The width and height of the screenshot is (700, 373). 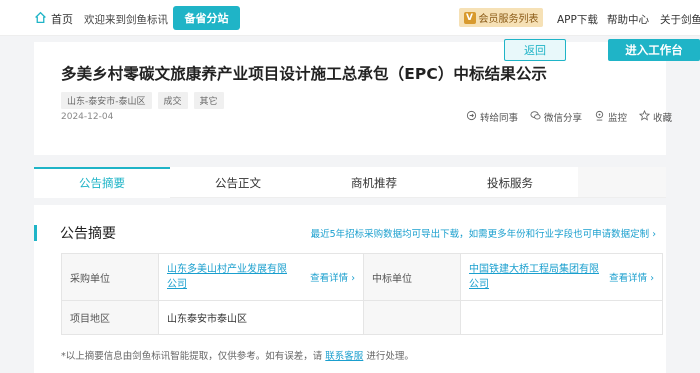 What do you see at coordinates (62, 19) in the screenshot?
I see `home-label: 首页` at bounding box center [62, 19].